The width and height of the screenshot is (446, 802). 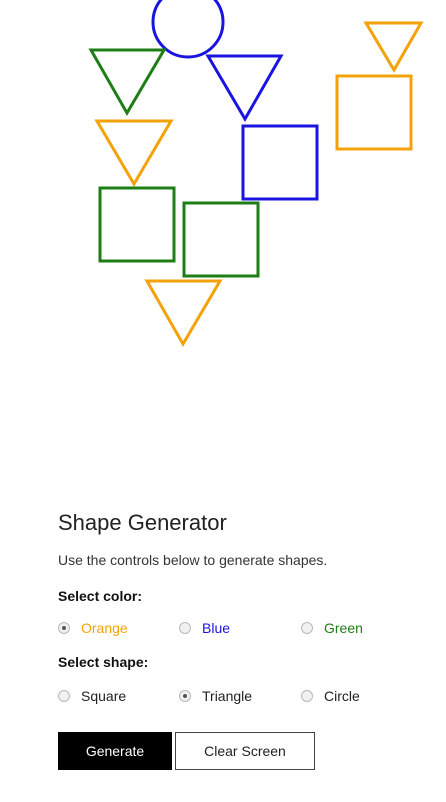 What do you see at coordinates (185, 628) in the screenshot?
I see `radio-blue` at bounding box center [185, 628].